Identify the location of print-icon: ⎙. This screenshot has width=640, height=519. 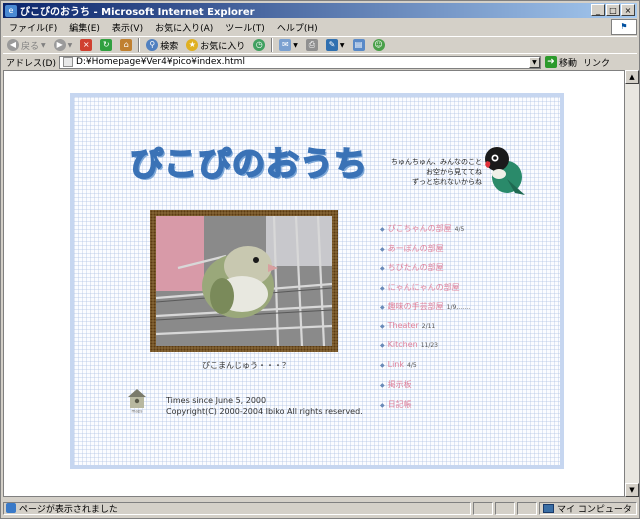
(311, 45).